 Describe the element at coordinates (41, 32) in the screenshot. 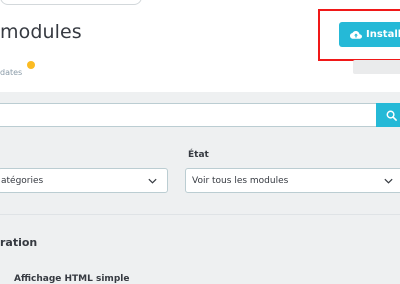

I see `page-title: modules` at that location.